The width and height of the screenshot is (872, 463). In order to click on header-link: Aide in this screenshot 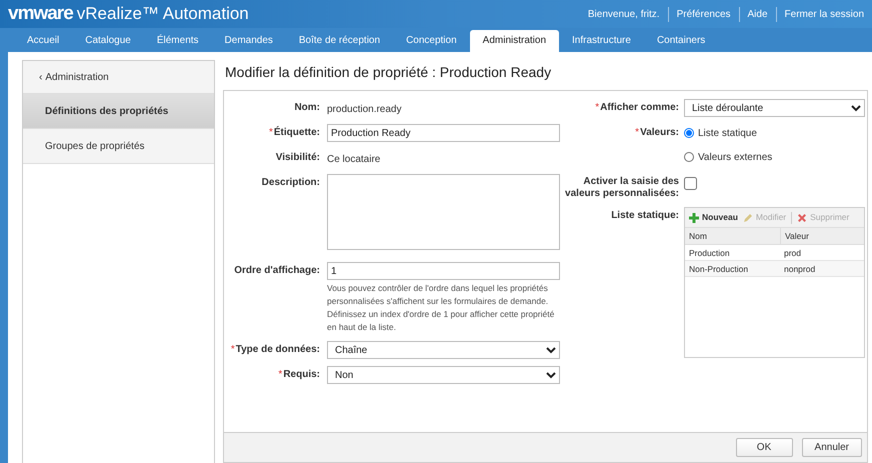, I will do `click(757, 14)`.